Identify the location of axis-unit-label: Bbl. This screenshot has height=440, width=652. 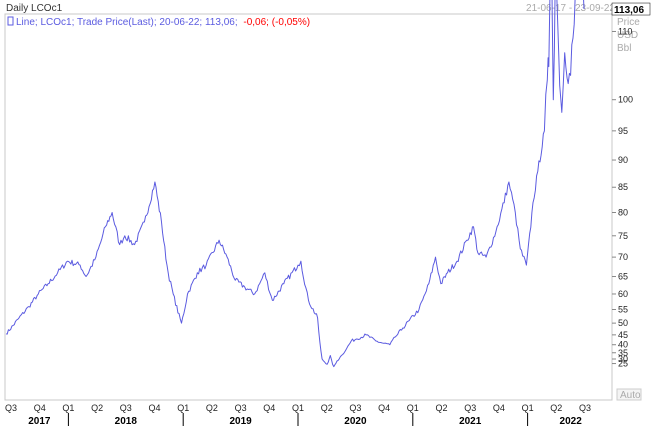
(624, 48).